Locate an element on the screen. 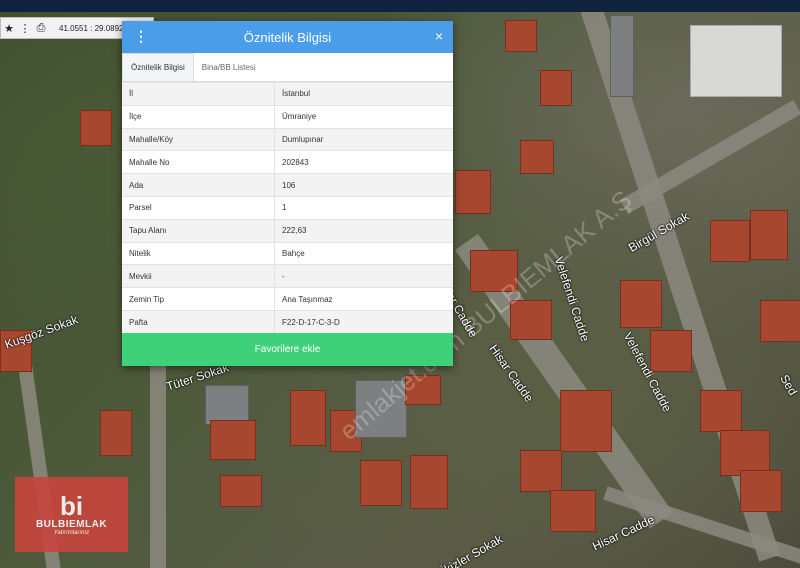  attribute-key: Parsel is located at coordinates (198, 207).